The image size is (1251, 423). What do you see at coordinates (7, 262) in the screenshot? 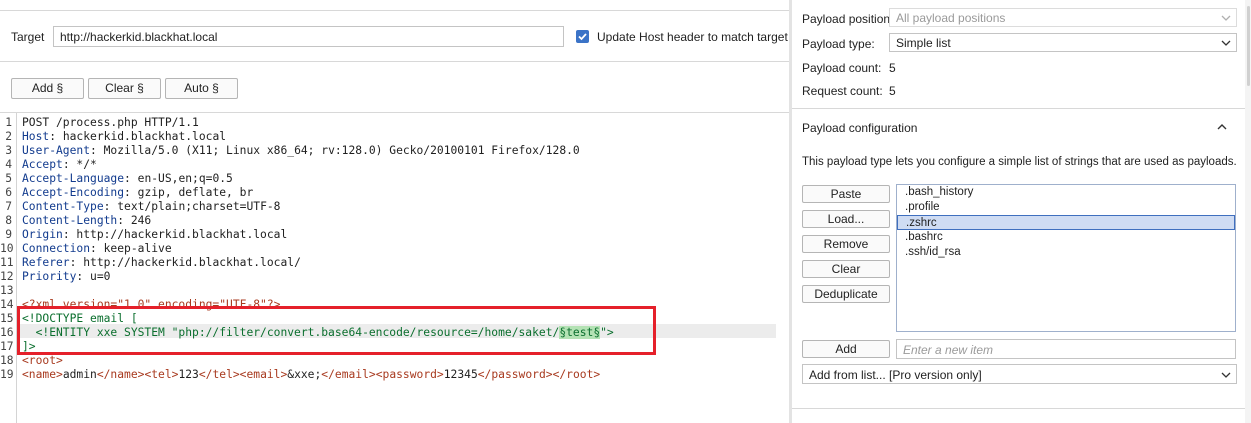
I see `line-number: 11` at bounding box center [7, 262].